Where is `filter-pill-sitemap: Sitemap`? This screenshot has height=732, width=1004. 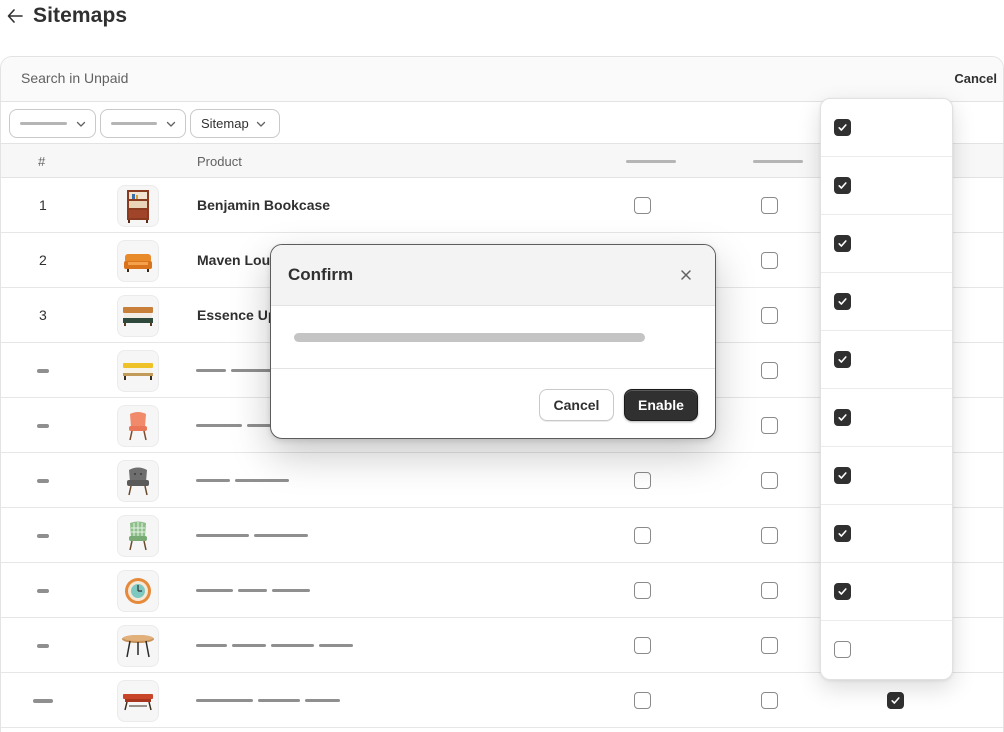 filter-pill-sitemap: Sitemap is located at coordinates (235, 123).